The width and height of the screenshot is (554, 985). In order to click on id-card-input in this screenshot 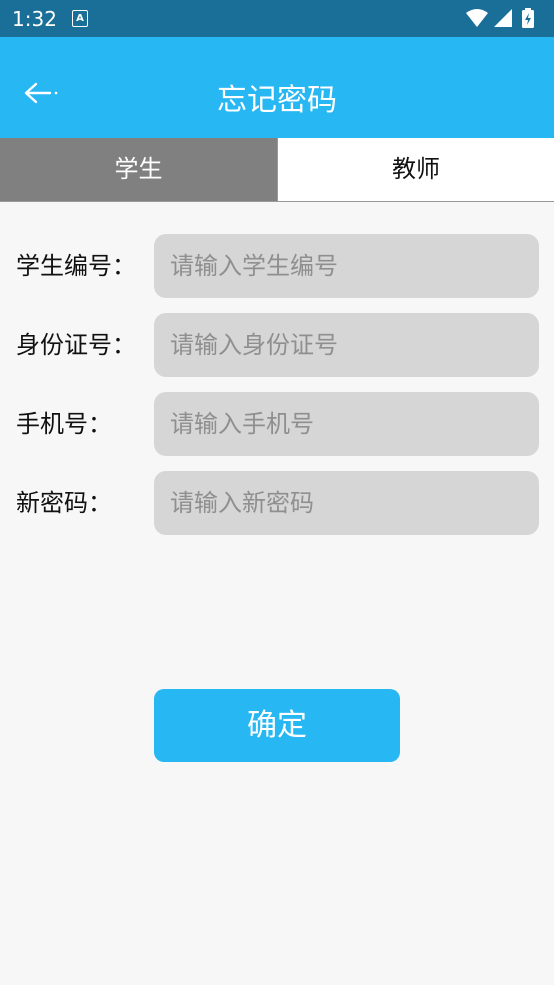, I will do `click(346, 345)`.